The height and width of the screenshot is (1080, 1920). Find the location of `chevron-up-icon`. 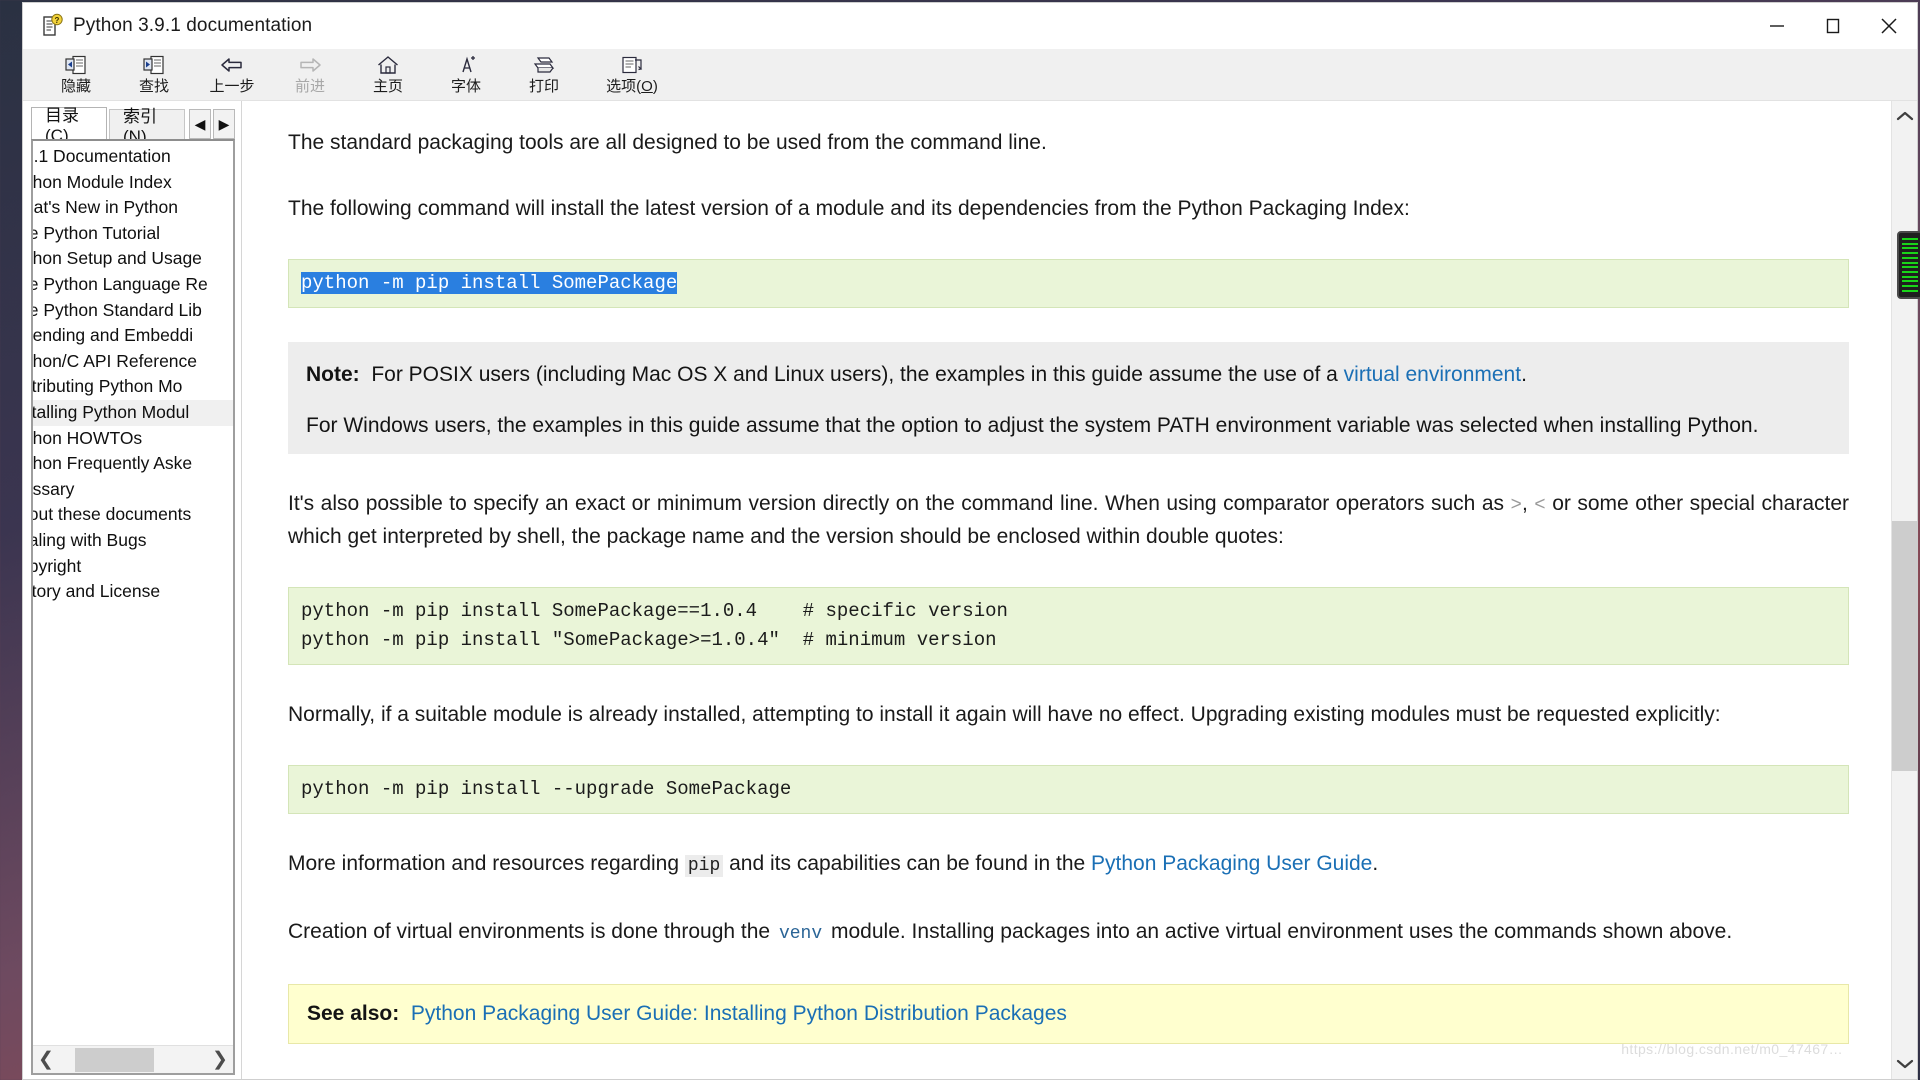

chevron-up-icon is located at coordinates (1905, 116).